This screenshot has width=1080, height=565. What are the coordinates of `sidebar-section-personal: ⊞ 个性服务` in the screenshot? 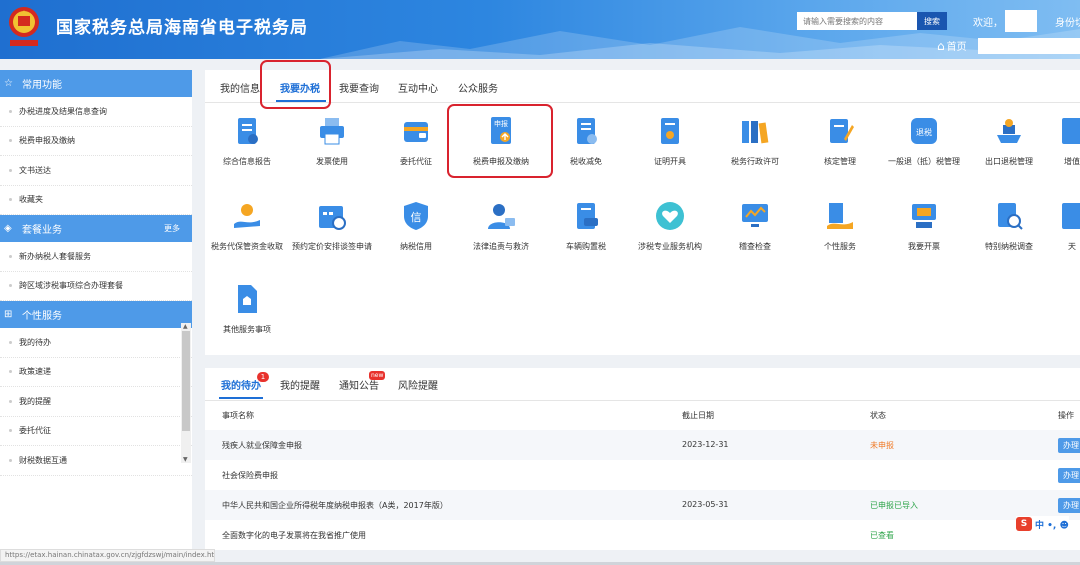 It's located at (96, 314).